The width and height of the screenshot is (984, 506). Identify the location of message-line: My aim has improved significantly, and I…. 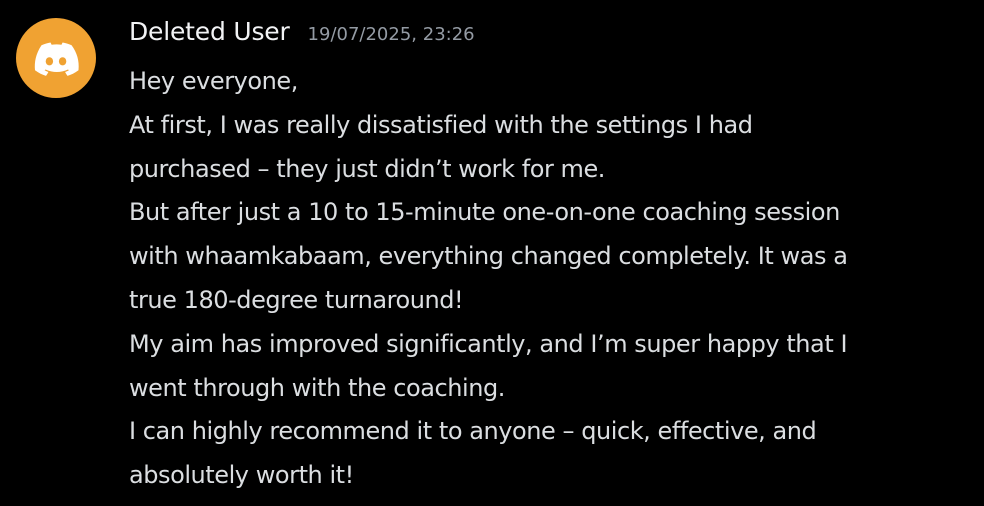
(488, 343).